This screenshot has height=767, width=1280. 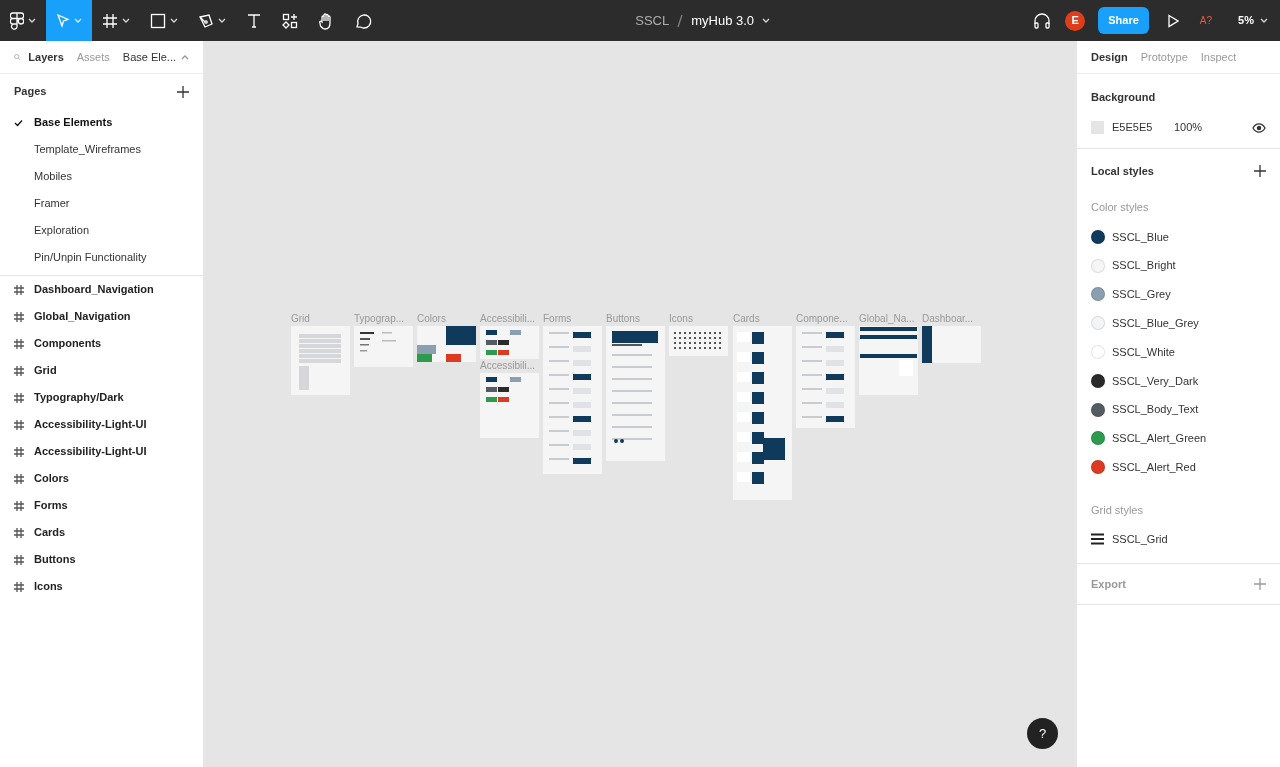 I want to click on layer-item: Global_Navigation, so click(x=101, y=316).